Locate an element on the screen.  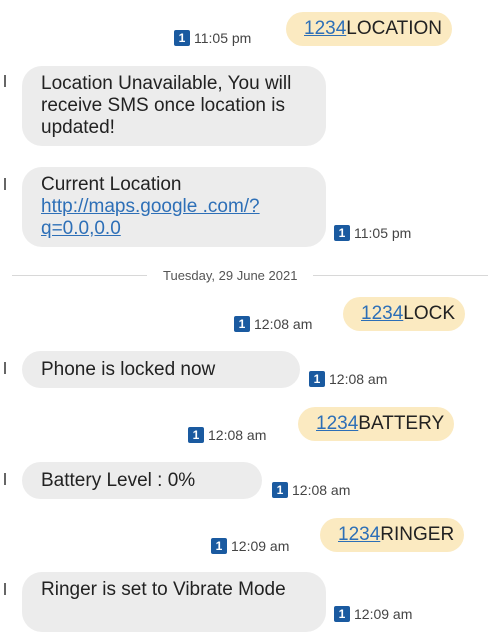
message-meta: 1 12:09 am is located at coordinates (250, 546).